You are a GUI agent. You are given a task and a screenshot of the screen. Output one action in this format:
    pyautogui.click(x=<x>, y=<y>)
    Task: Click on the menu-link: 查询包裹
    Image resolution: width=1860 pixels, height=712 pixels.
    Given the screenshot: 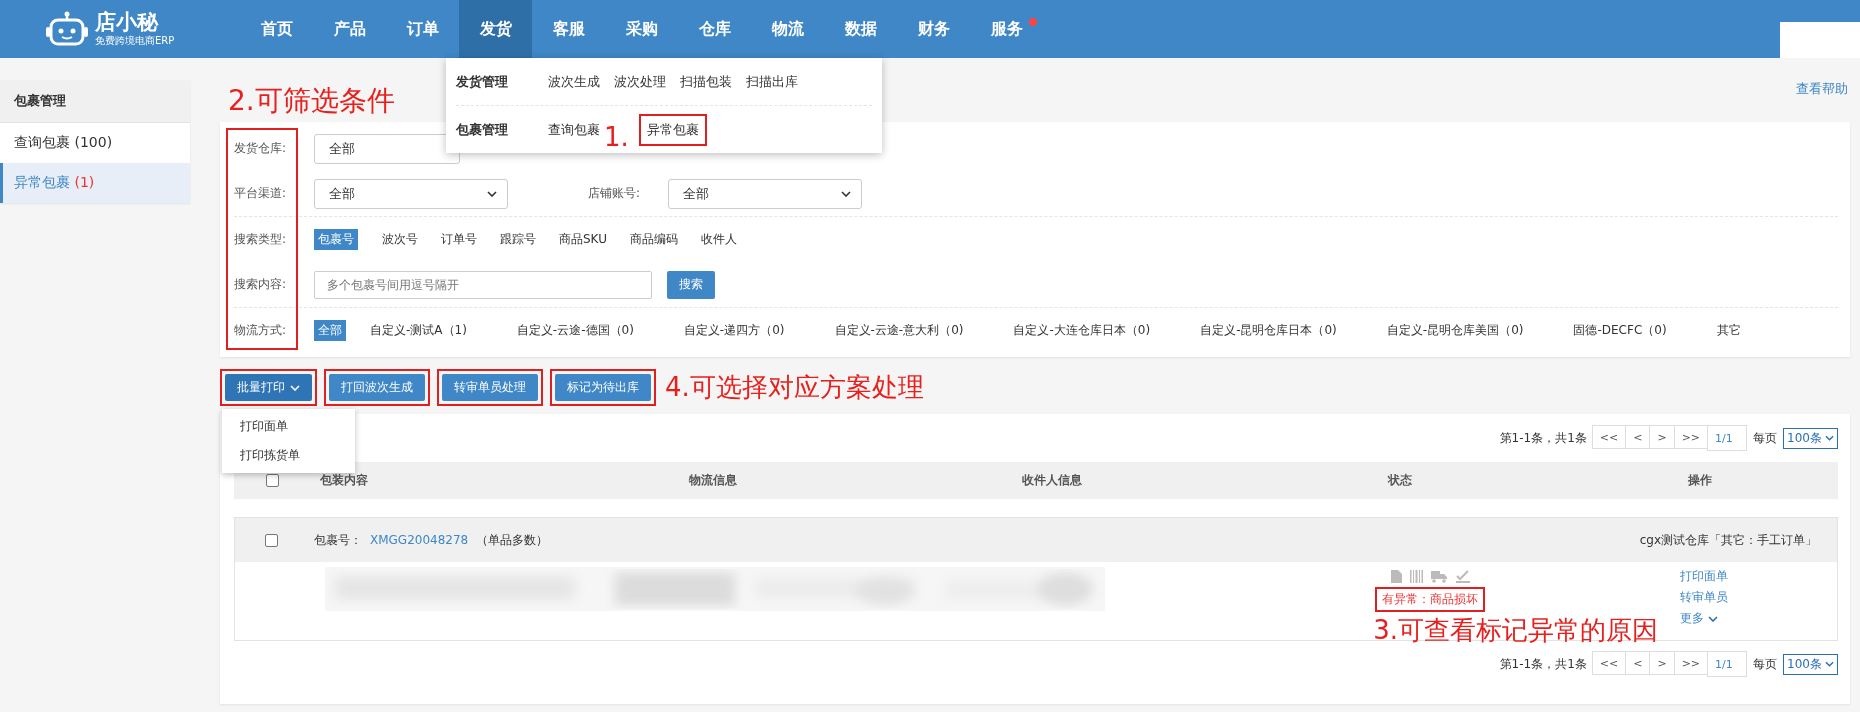 What is the action you would take?
    pyautogui.click(x=574, y=129)
    